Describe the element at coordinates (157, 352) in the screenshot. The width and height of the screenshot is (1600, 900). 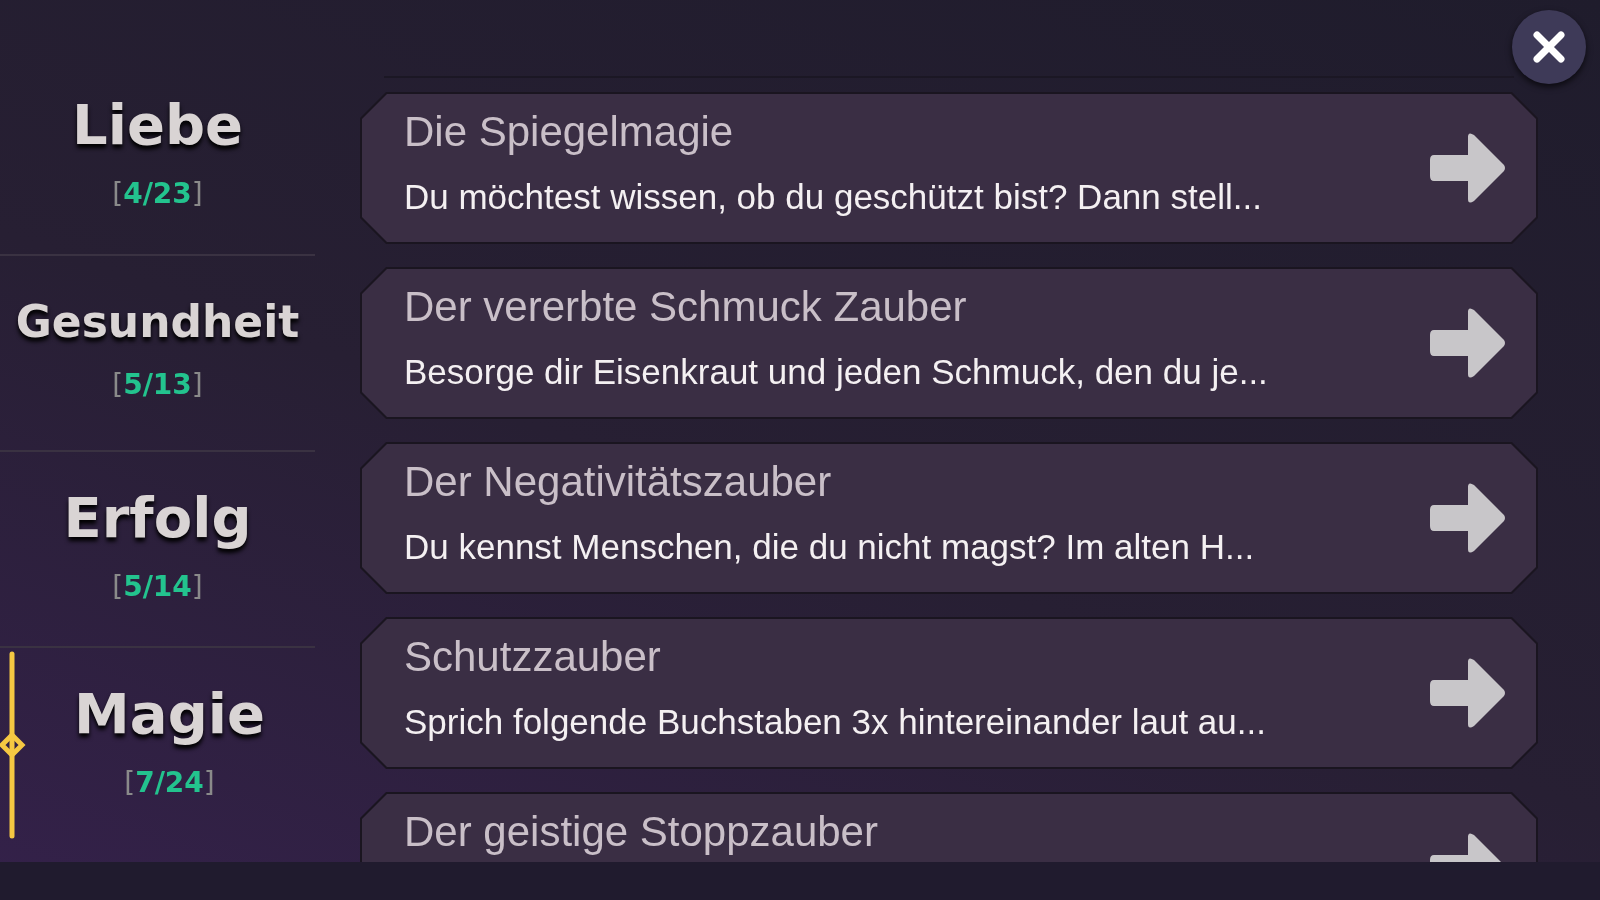
I see `category-tab: Gesundheit [5/13]` at that location.